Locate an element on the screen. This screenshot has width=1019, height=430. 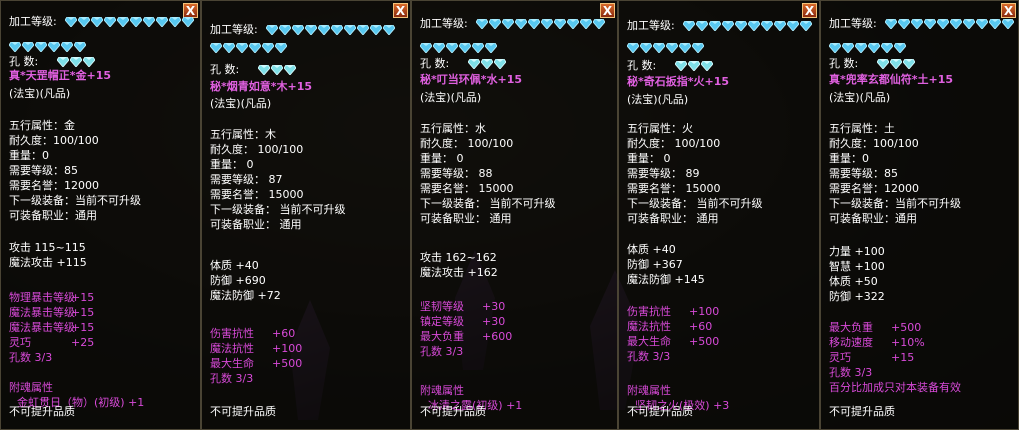
combat-stat: 智慧 +100 is located at coordinates (857, 266).